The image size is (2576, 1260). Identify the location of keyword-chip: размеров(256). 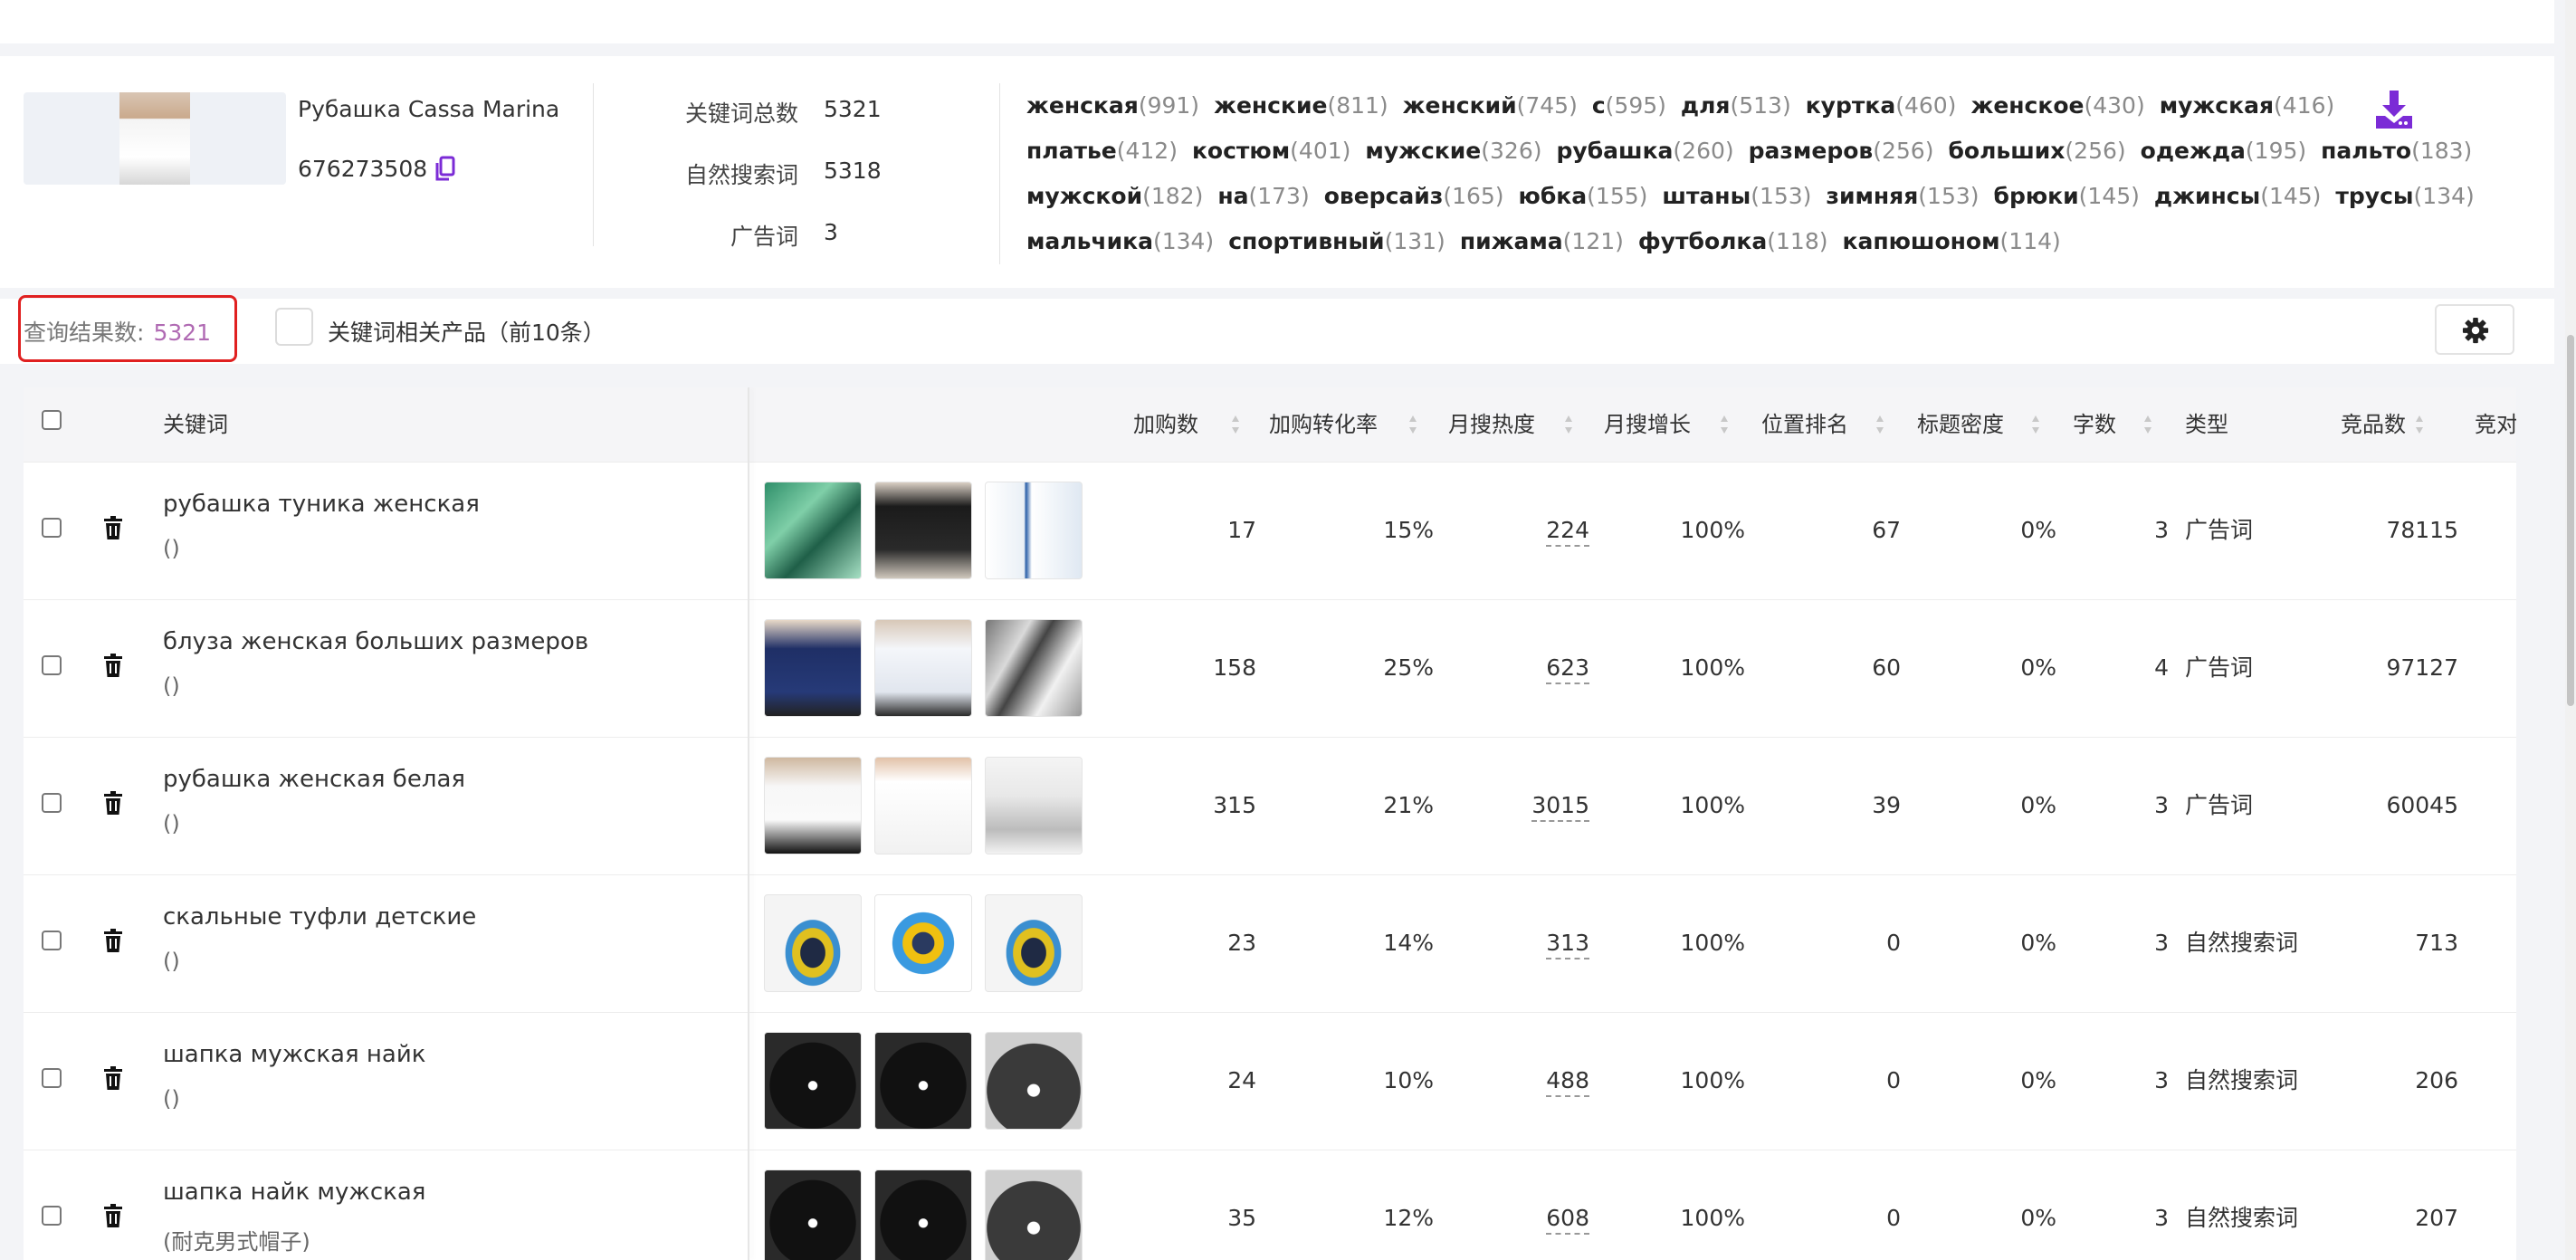
(1841, 151).